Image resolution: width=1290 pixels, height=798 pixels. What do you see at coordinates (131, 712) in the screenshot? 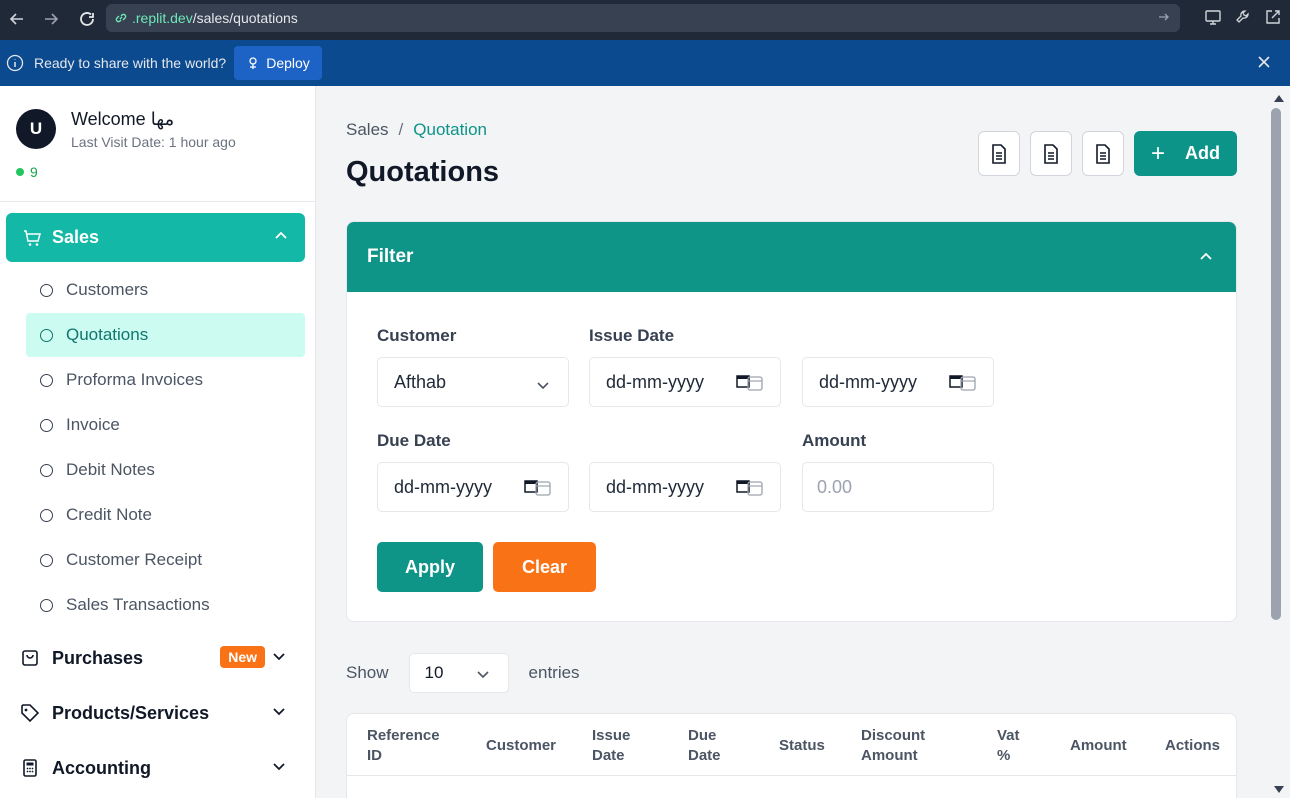
I see `sidebar-item-label: Products/Services` at bounding box center [131, 712].